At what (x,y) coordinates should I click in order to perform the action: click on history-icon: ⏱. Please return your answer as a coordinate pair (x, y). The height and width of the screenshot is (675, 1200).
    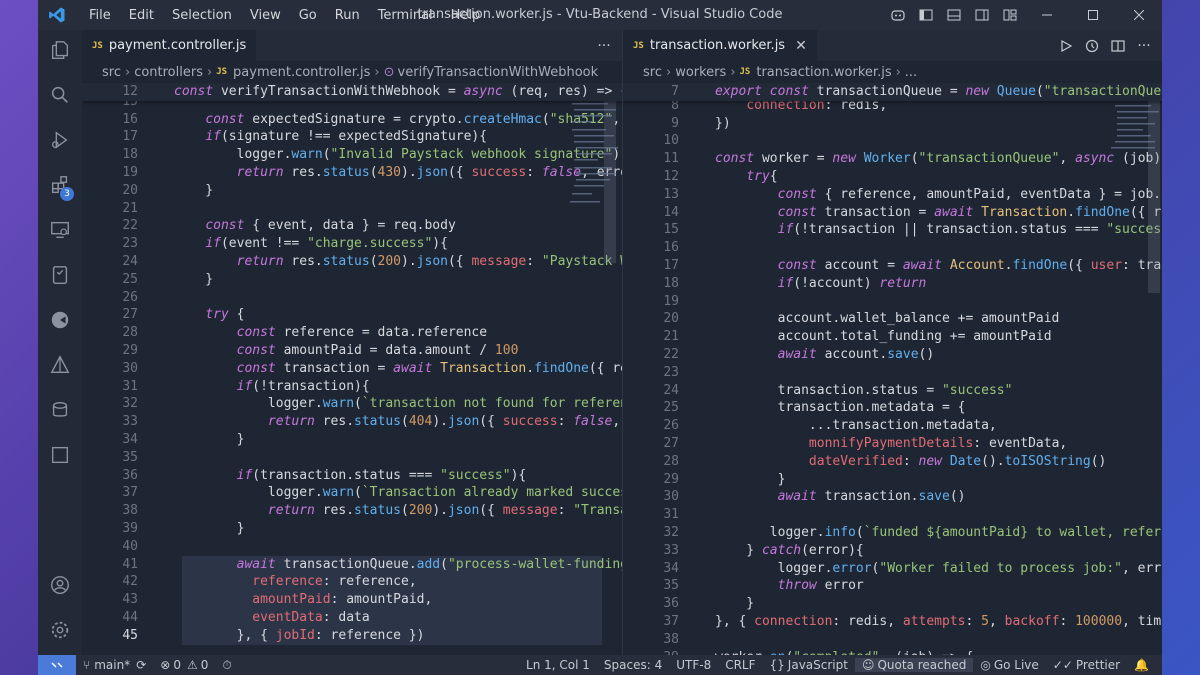
    Looking at the image, I should click on (226, 665).